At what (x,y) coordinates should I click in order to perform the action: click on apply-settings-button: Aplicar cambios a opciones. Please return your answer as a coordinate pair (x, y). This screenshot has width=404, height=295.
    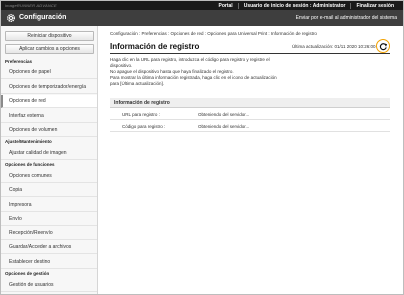
    Looking at the image, I should click on (49, 49).